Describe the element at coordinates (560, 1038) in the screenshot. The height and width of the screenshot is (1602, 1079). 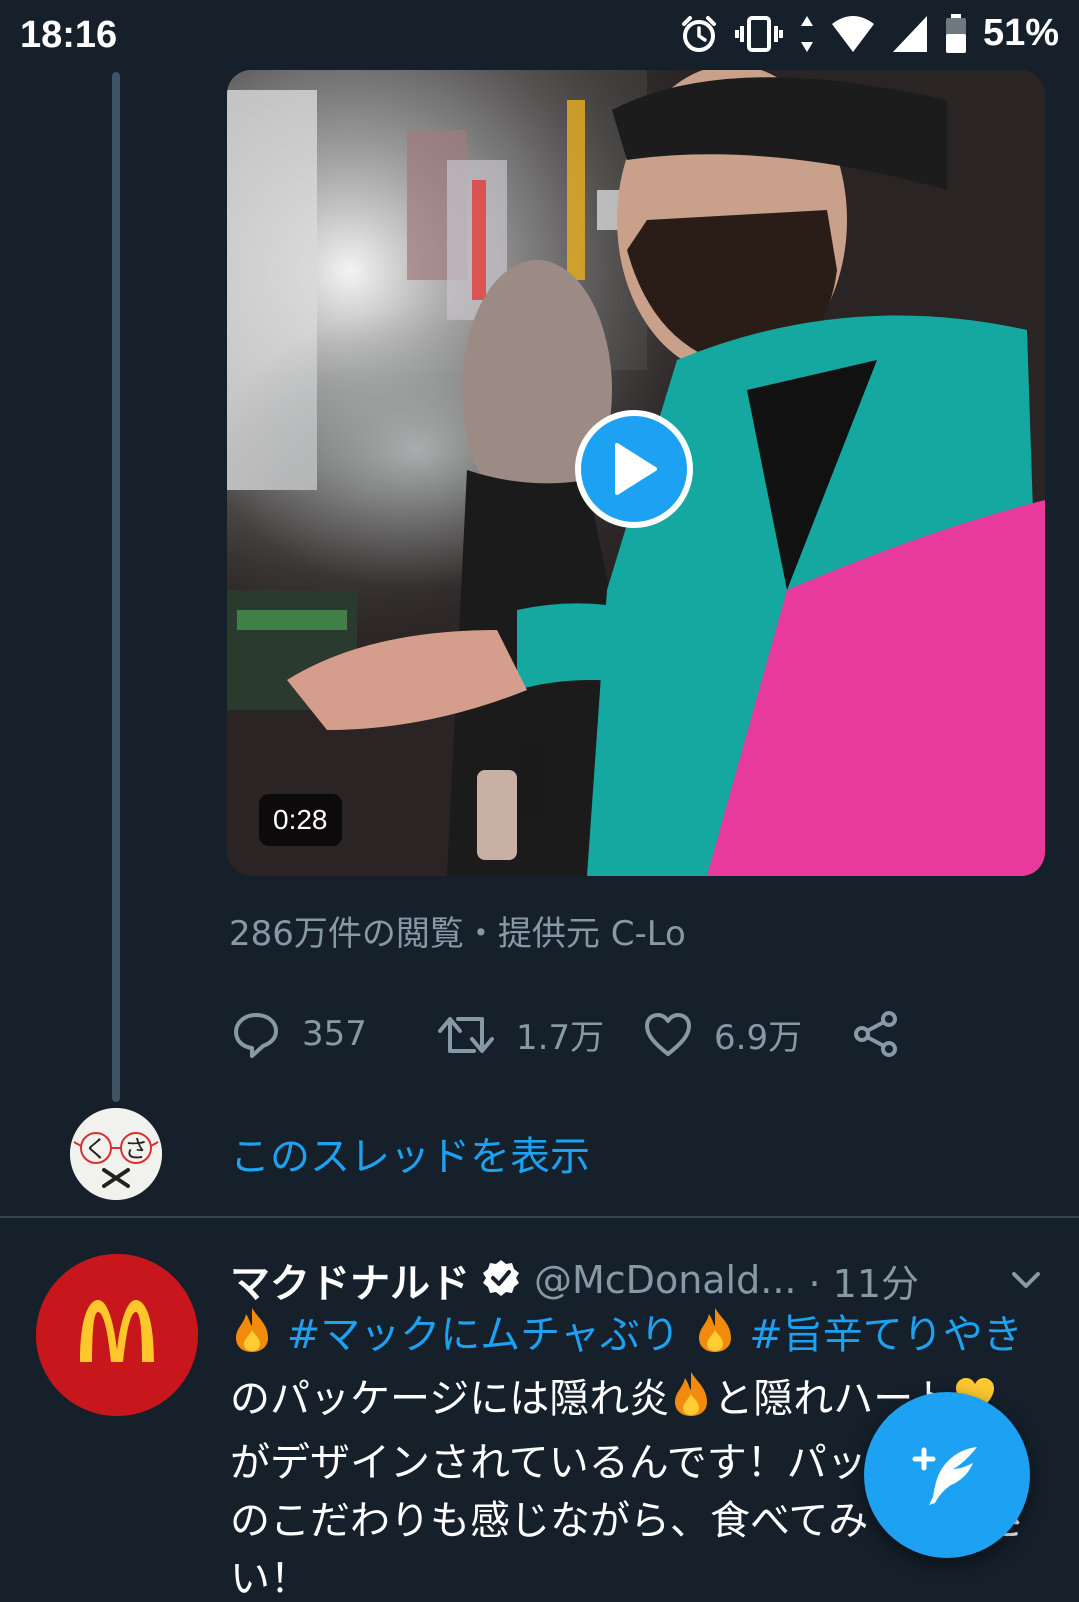
I see `retweet-count: 1.7万` at that location.